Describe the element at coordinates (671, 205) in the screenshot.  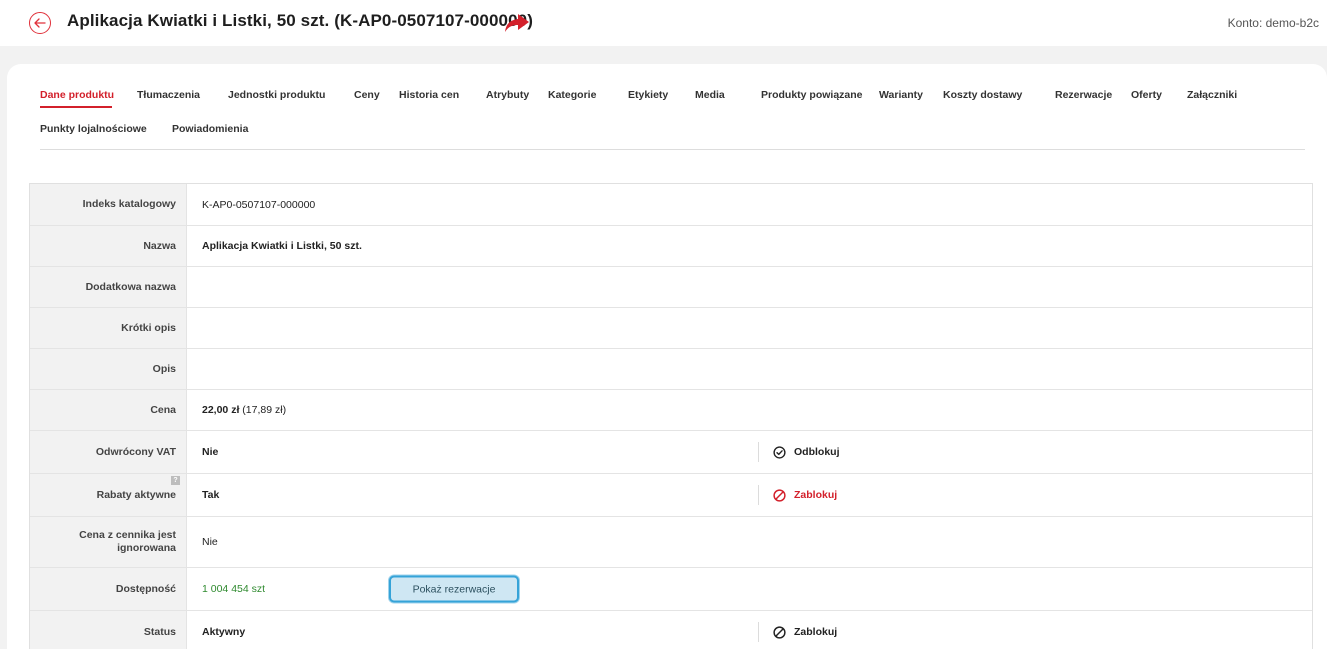
I see `row-catalog-index: Indeks katalogowy K-AP0-0507107-000000` at that location.